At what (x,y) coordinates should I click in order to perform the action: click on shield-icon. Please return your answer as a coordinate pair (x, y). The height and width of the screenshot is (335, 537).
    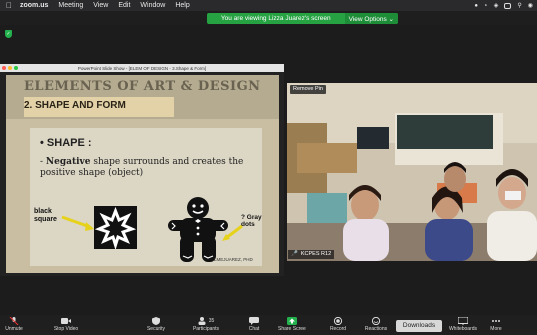
    Looking at the image, I should click on (156, 321).